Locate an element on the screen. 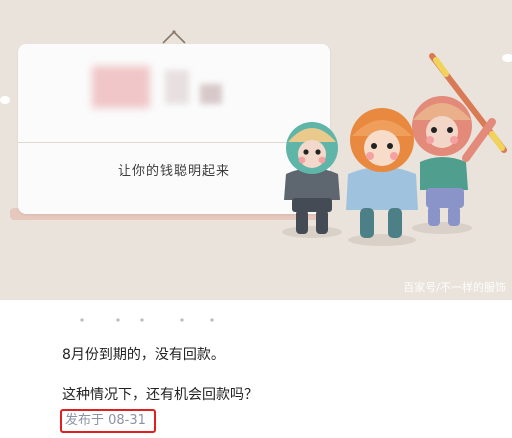 The image size is (512, 438). cropped-text-remnant is located at coordinates (147, 320).